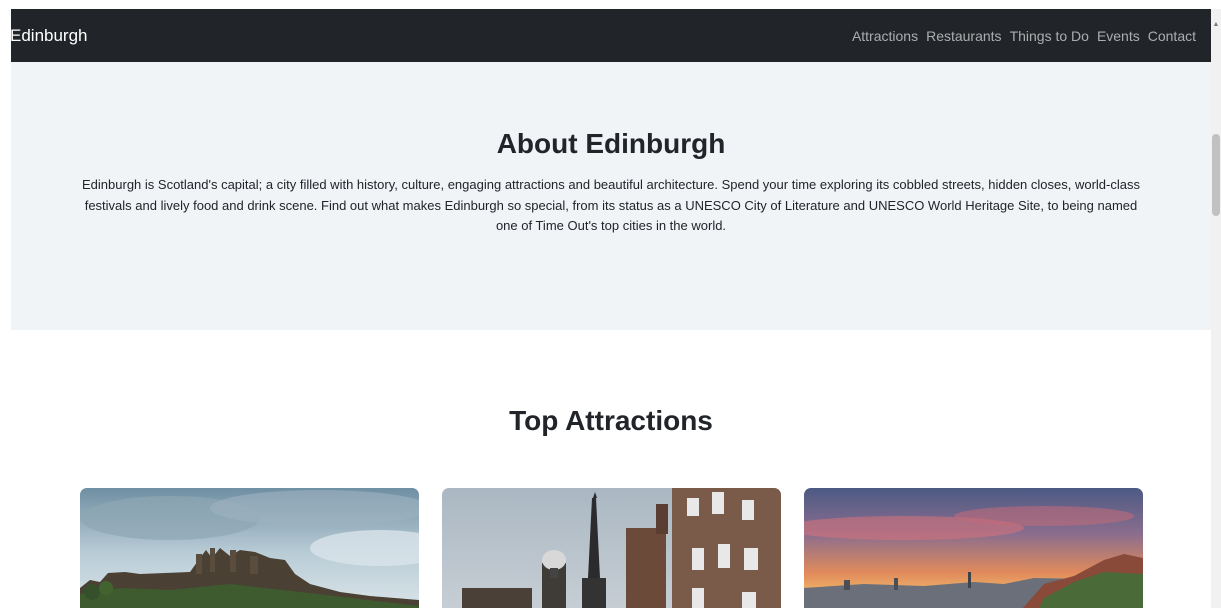  I want to click on page-scrollbar: ▲, so click(1216, 308).